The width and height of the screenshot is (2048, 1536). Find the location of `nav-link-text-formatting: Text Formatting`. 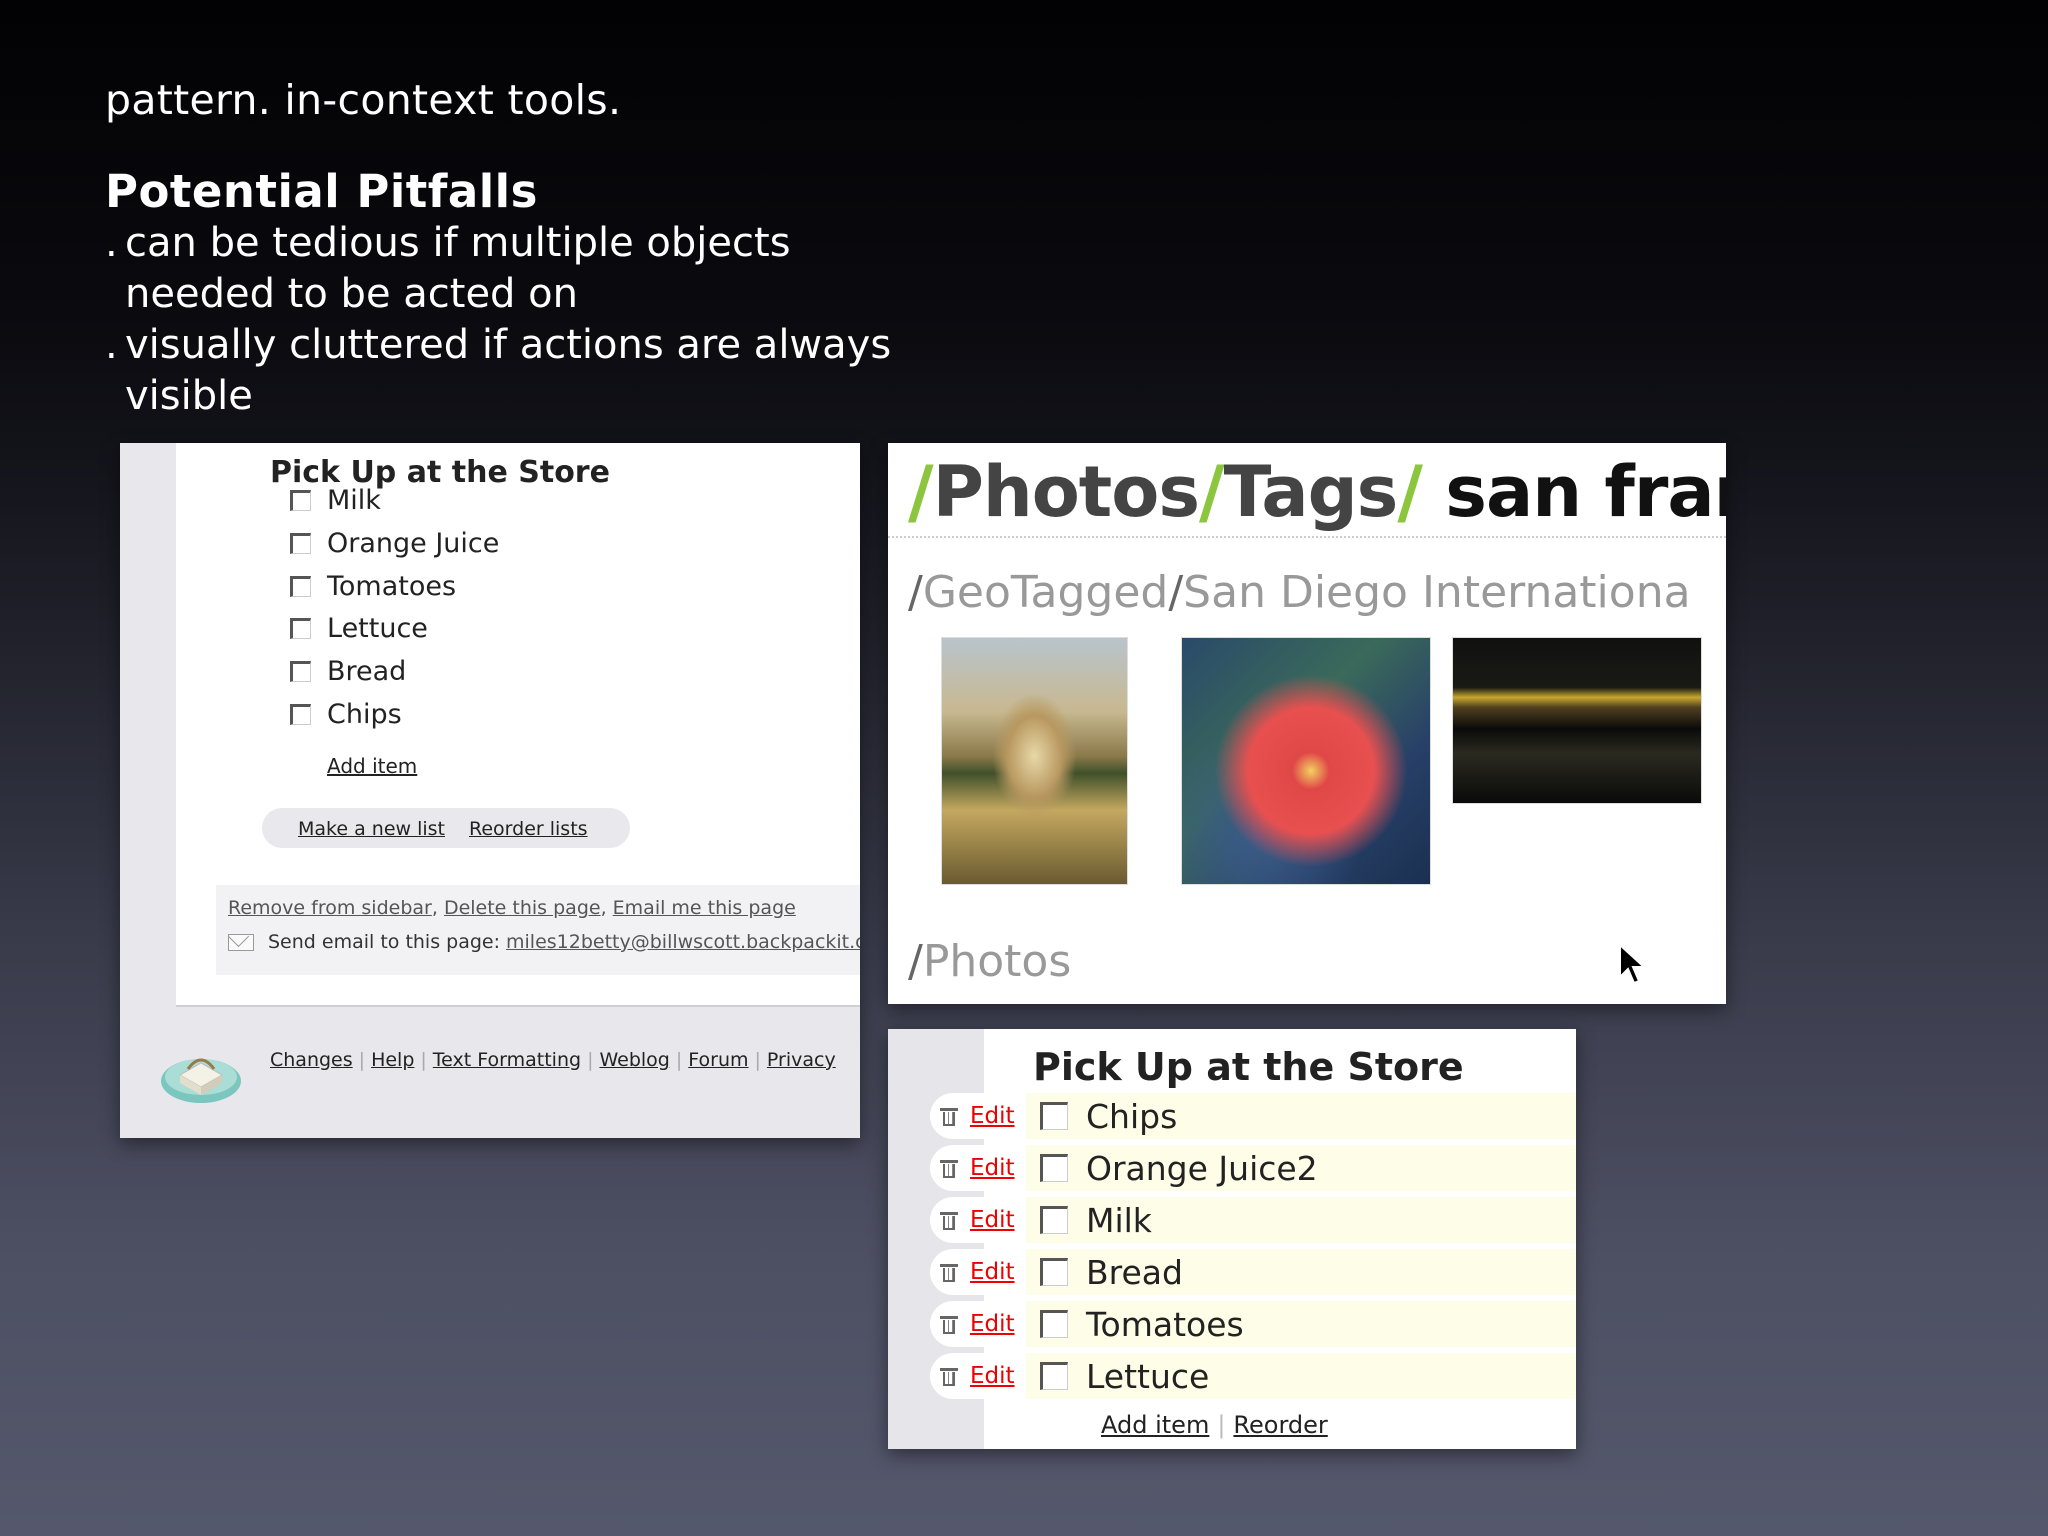

nav-link-text-formatting: Text Formatting is located at coordinates (507, 1060).